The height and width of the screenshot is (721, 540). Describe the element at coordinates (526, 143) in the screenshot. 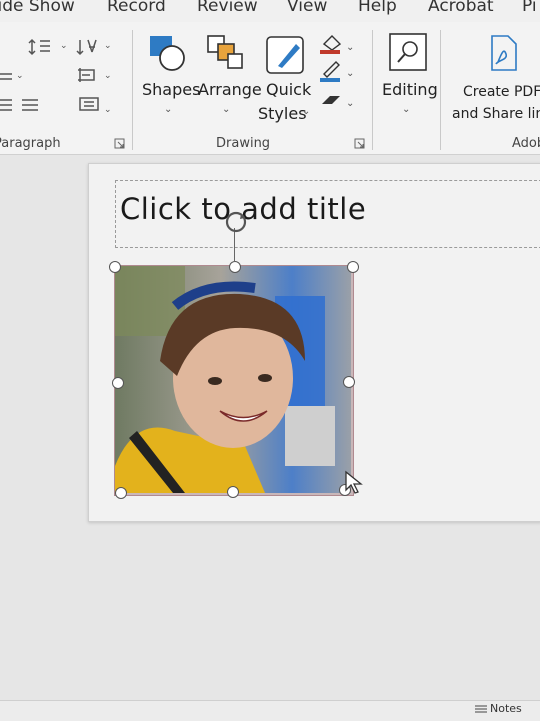

I see `adobe-group-label: Adob` at that location.